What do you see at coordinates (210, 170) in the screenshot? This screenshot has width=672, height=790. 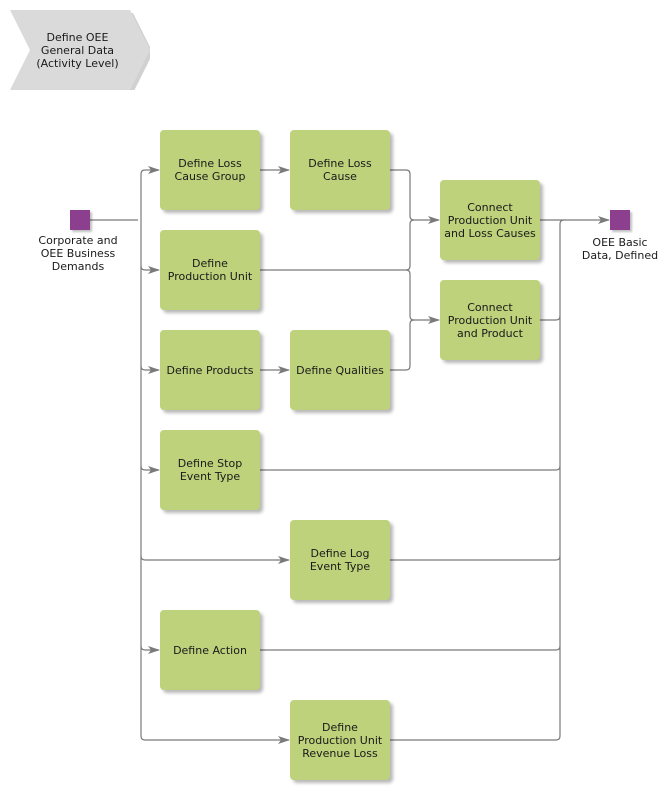 I see `function-define-loss-cause-group: Define Loss Cause Group` at bounding box center [210, 170].